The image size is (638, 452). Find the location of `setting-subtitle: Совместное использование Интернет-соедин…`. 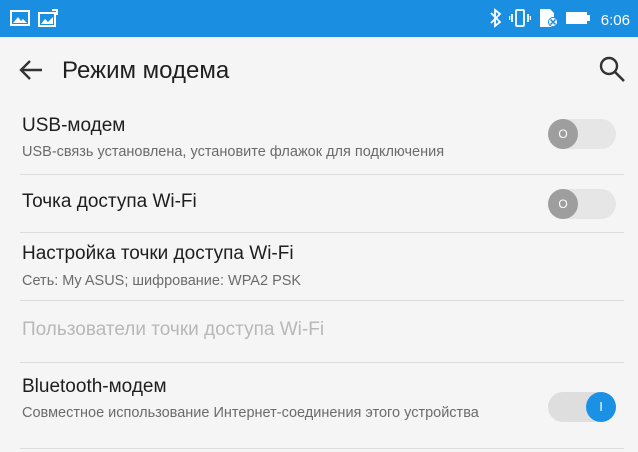

setting-subtitle: Совместное использование Интернет-соедин… is located at coordinates (250, 413).